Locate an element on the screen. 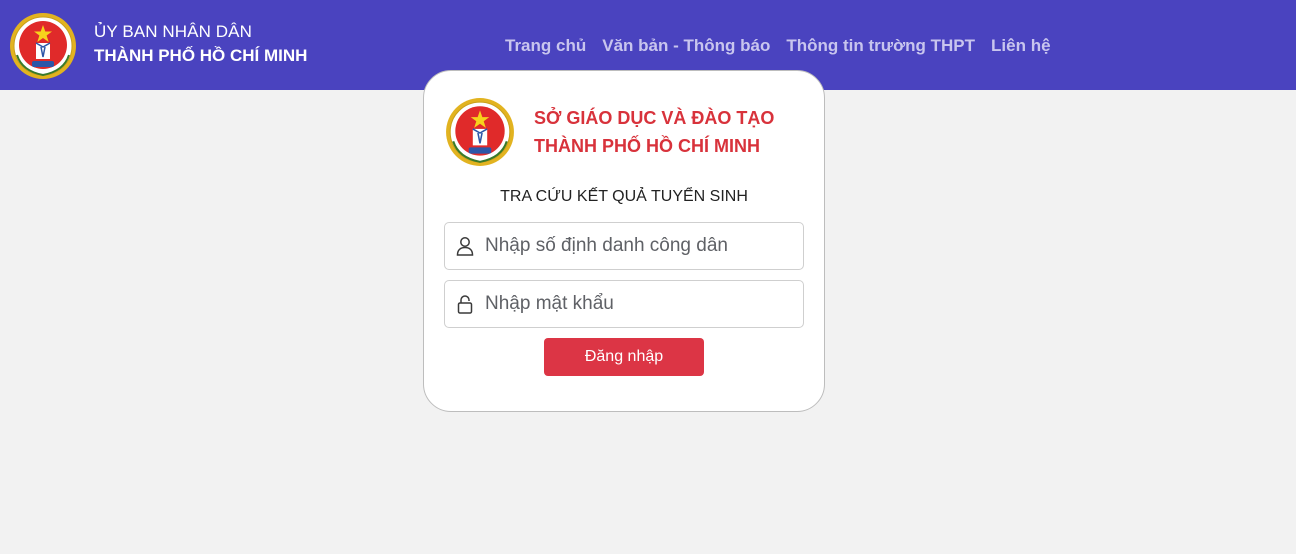 Image resolution: width=1296 pixels, height=554 pixels. password-field is located at coordinates (624, 304).